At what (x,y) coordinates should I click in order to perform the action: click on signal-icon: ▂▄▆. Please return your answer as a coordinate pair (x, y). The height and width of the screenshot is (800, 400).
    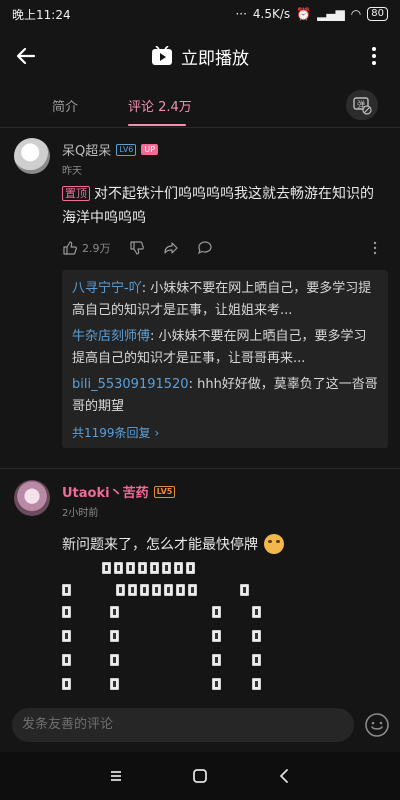
    Looking at the image, I should click on (331, 14).